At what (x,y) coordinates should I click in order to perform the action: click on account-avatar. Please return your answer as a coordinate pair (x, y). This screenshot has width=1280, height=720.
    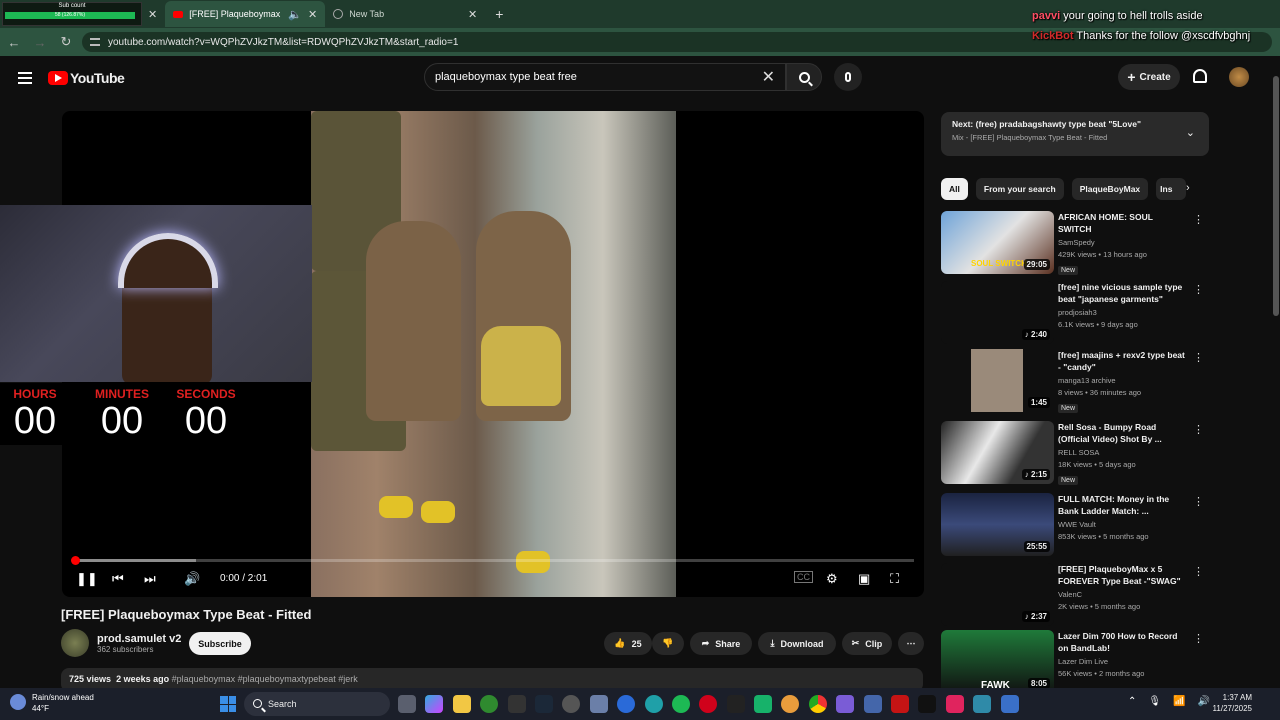
    Looking at the image, I should click on (1239, 77).